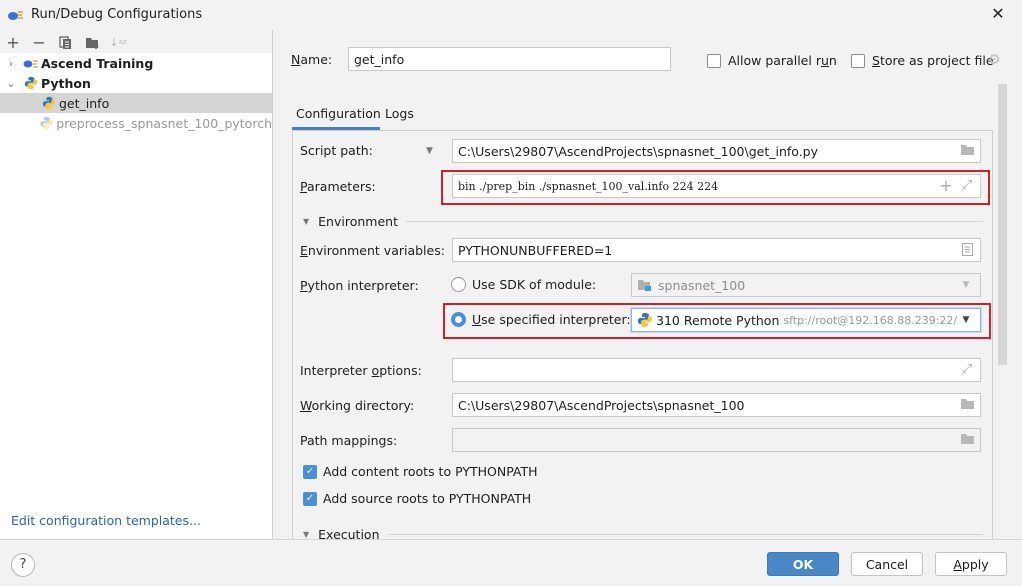 This screenshot has width=1022, height=586. Describe the element at coordinates (876, 320) in the screenshot. I see `interpreter-detail: sftp://root@192.168.88.239:22/root/` at that location.